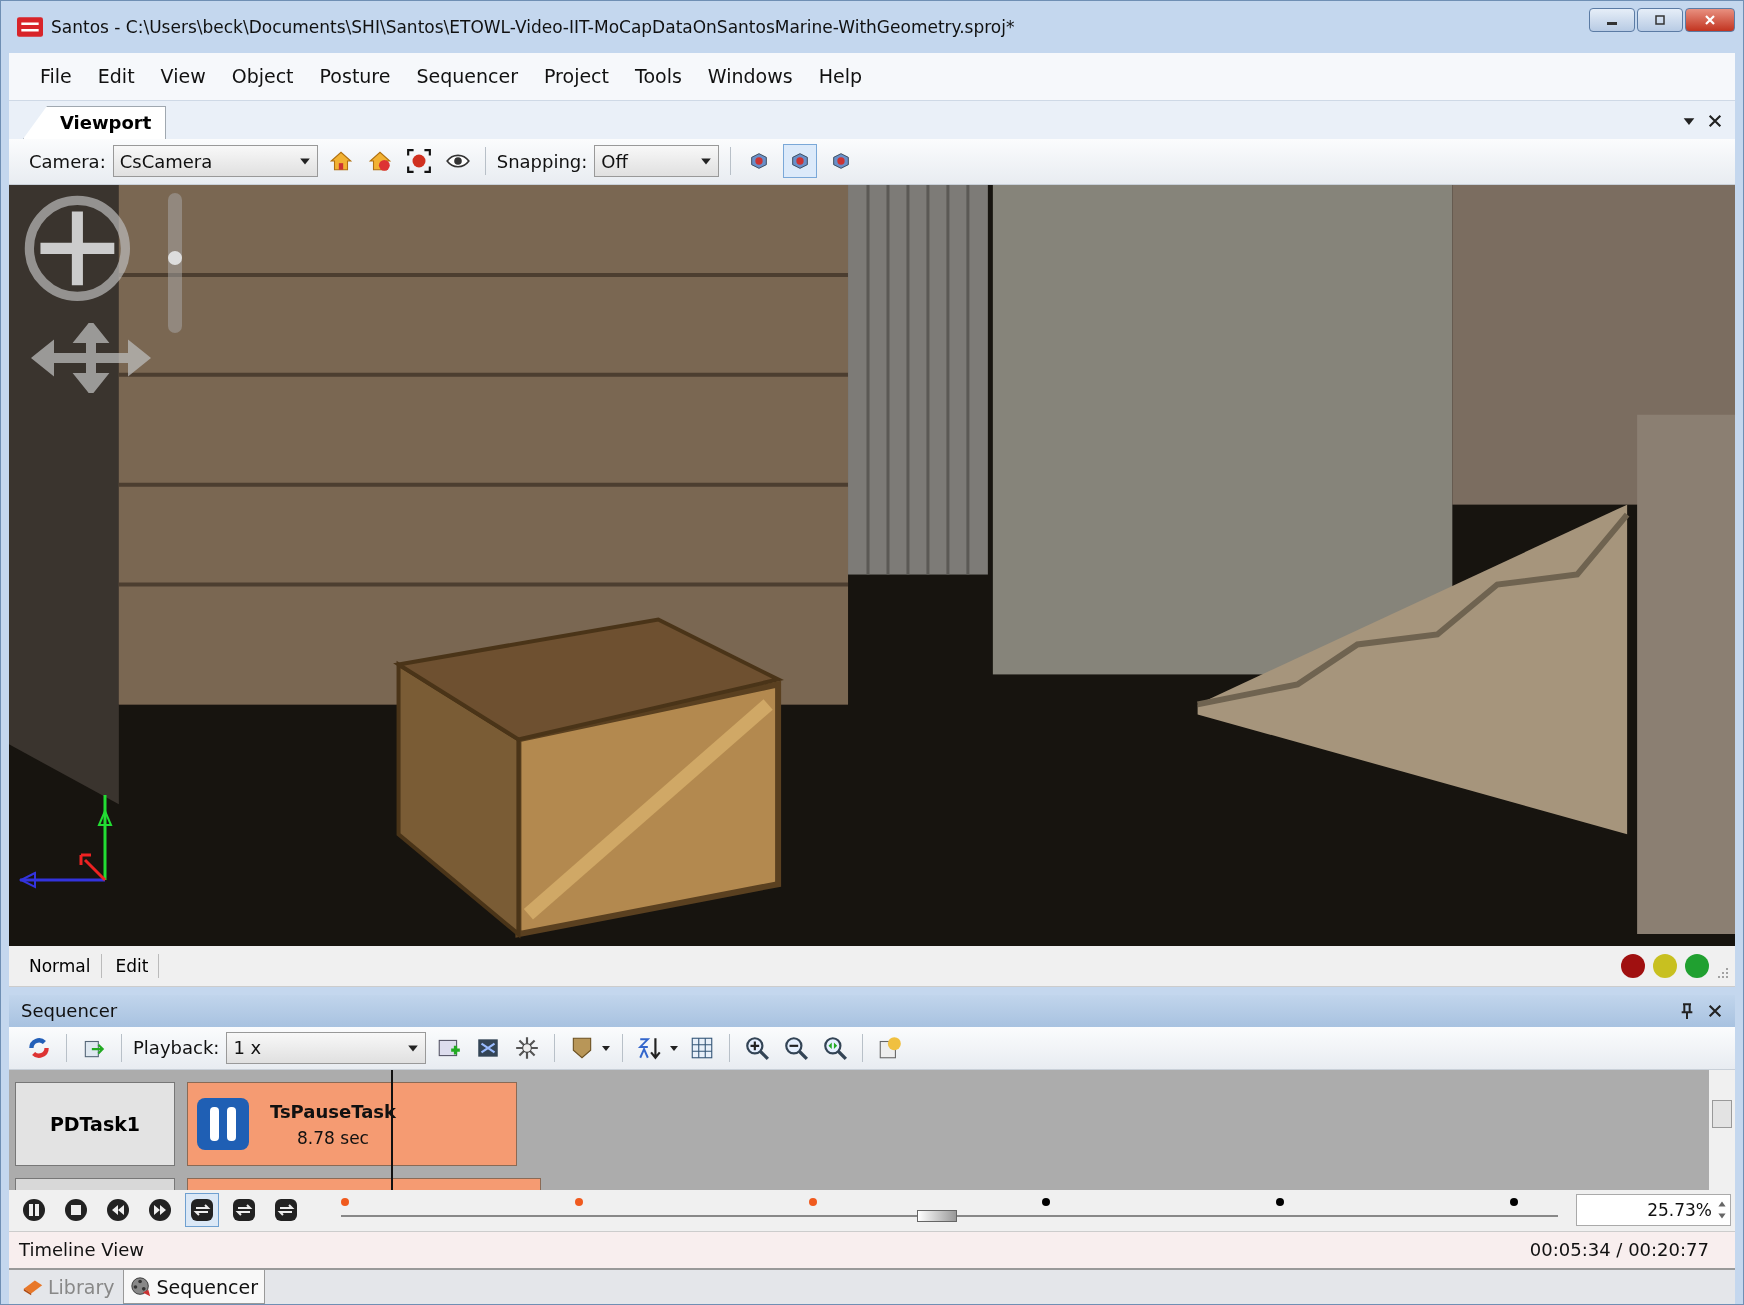 The height and width of the screenshot is (1305, 1744). What do you see at coordinates (1723, 972) in the screenshot?
I see `resize-grip-icon` at bounding box center [1723, 972].